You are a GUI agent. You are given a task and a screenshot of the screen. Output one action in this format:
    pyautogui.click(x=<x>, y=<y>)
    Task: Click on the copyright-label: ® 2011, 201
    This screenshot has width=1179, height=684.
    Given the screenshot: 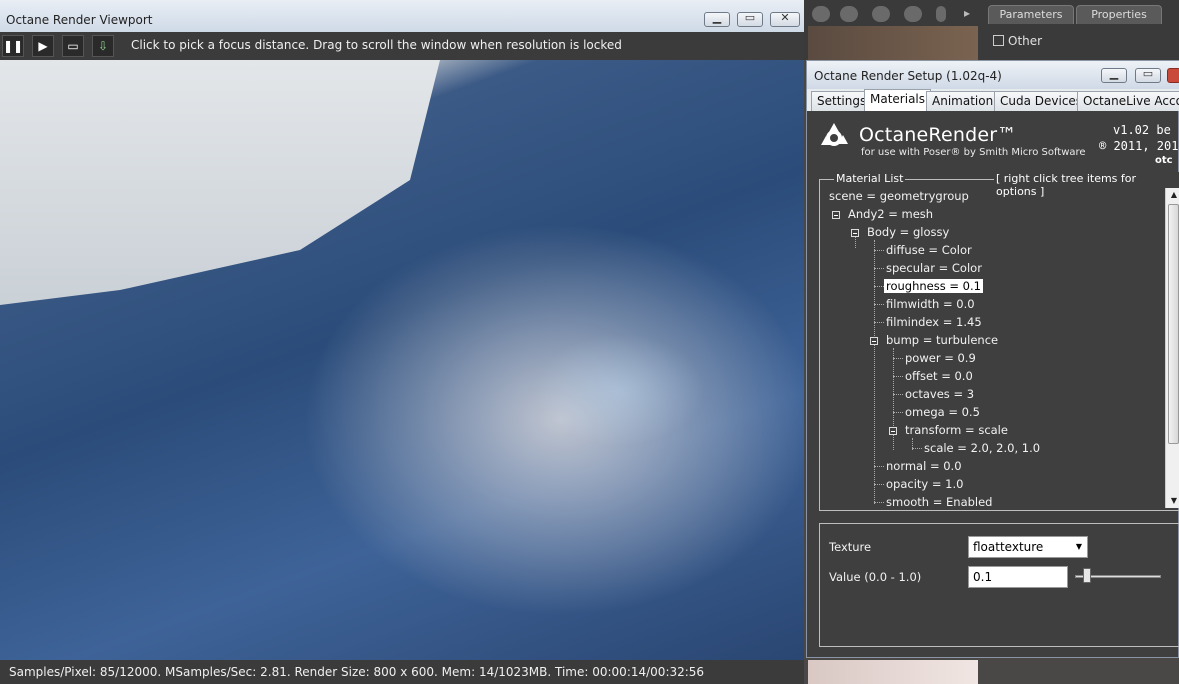 What is the action you would take?
    pyautogui.click(x=1139, y=146)
    